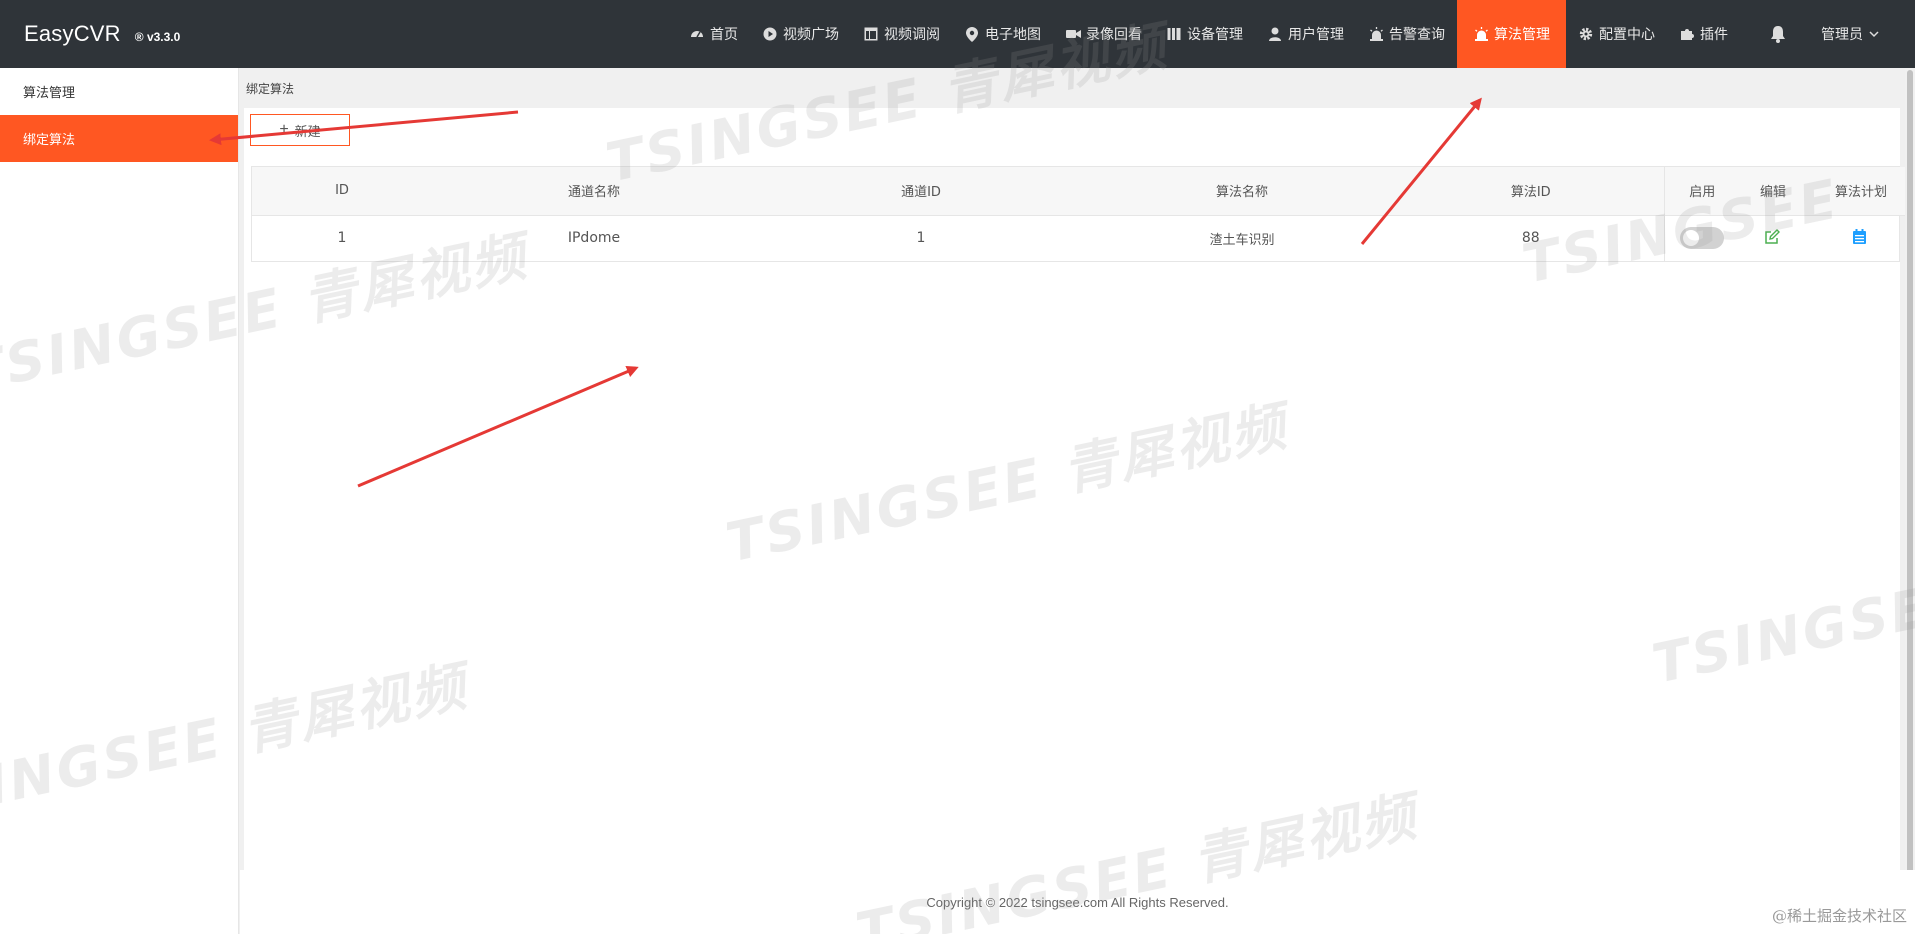 The image size is (1915, 934). What do you see at coordinates (157, 37) in the screenshot?
I see `app-version: ® v3.3.0` at bounding box center [157, 37].